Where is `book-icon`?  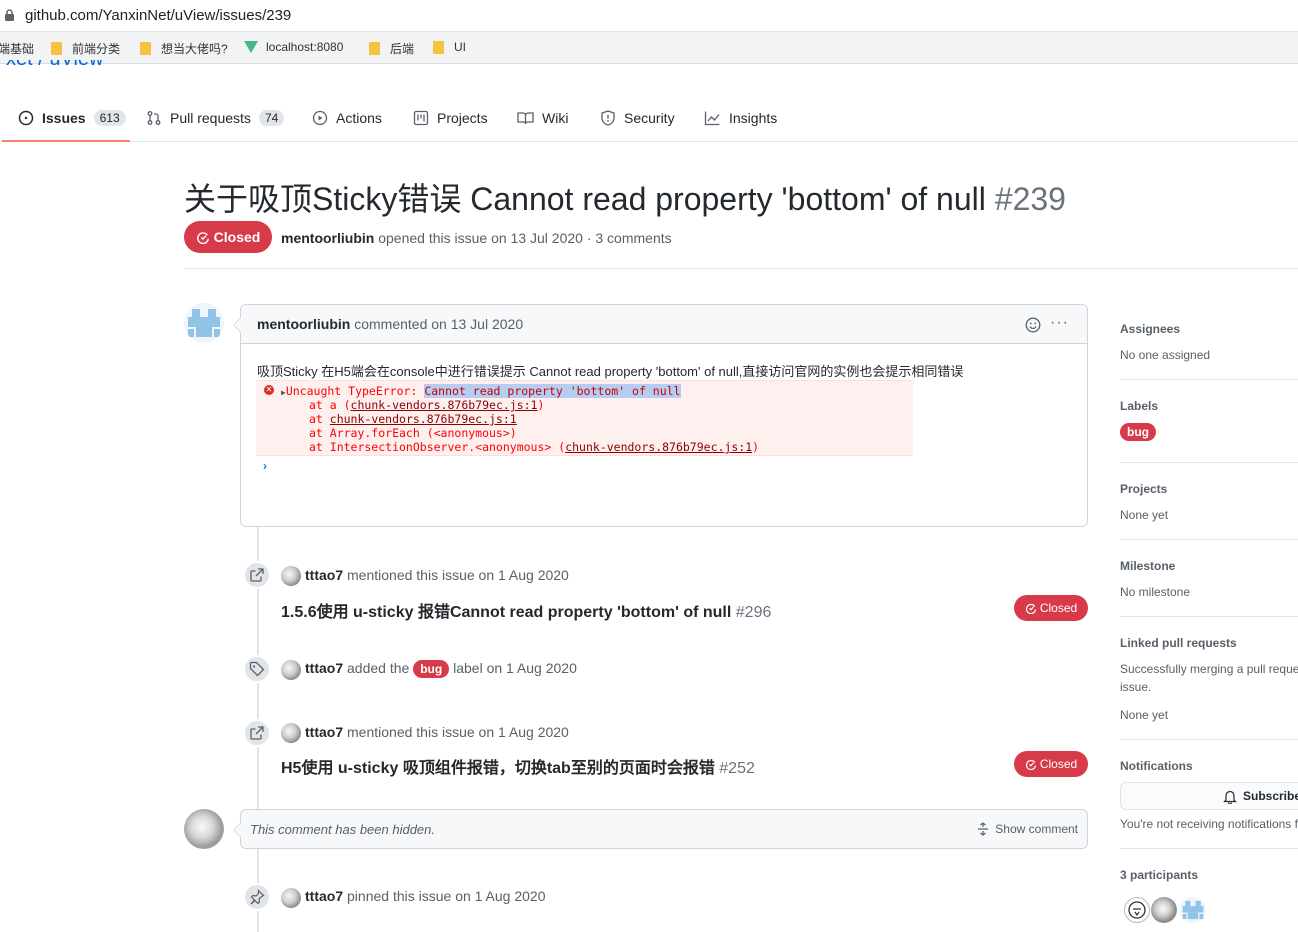 book-icon is located at coordinates (525, 118).